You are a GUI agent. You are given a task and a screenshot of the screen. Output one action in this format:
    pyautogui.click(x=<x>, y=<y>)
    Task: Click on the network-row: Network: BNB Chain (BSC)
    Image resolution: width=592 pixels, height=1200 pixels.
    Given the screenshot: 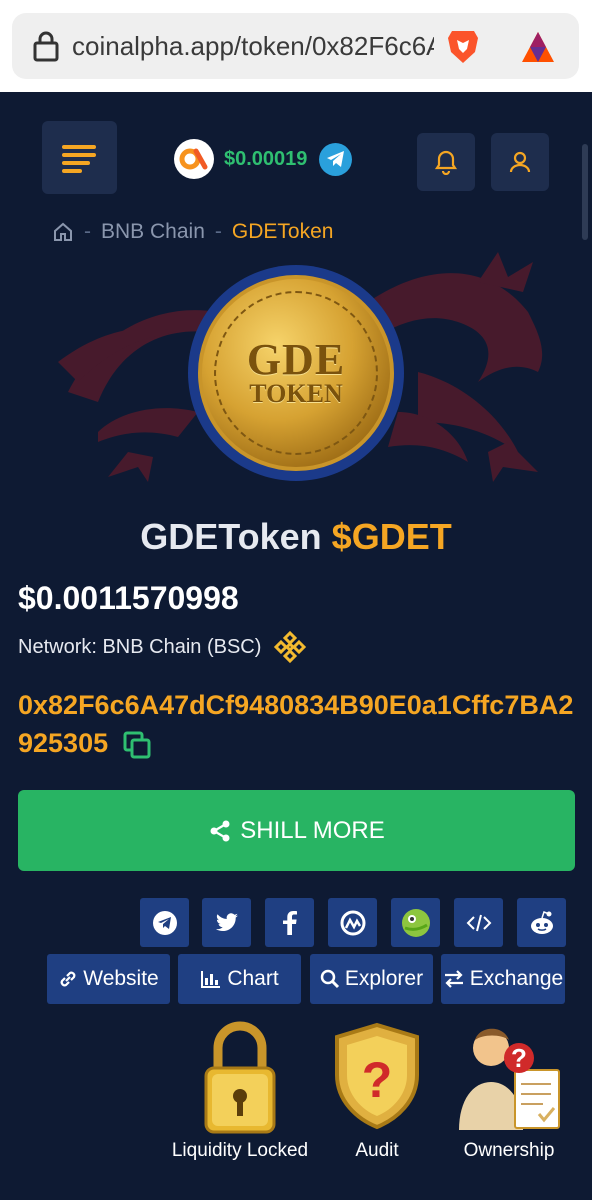 What is the action you would take?
    pyautogui.click(x=162, y=647)
    